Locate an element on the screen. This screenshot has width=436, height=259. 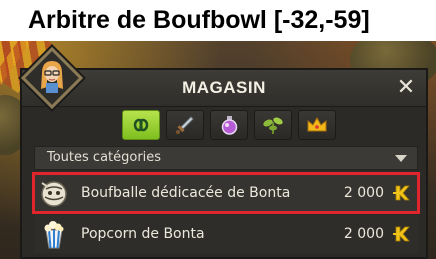
category-select: Toutes catégories is located at coordinates (226, 158).